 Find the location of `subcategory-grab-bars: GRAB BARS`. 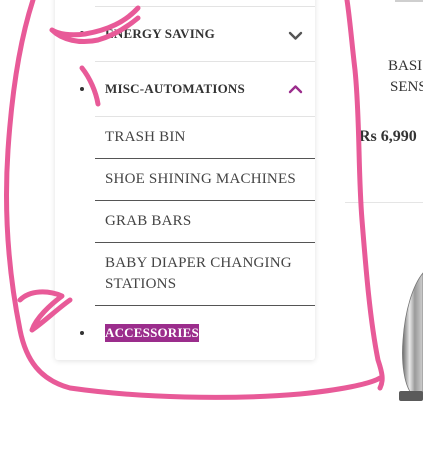

subcategory-grab-bars: GRAB BARS is located at coordinates (205, 222).